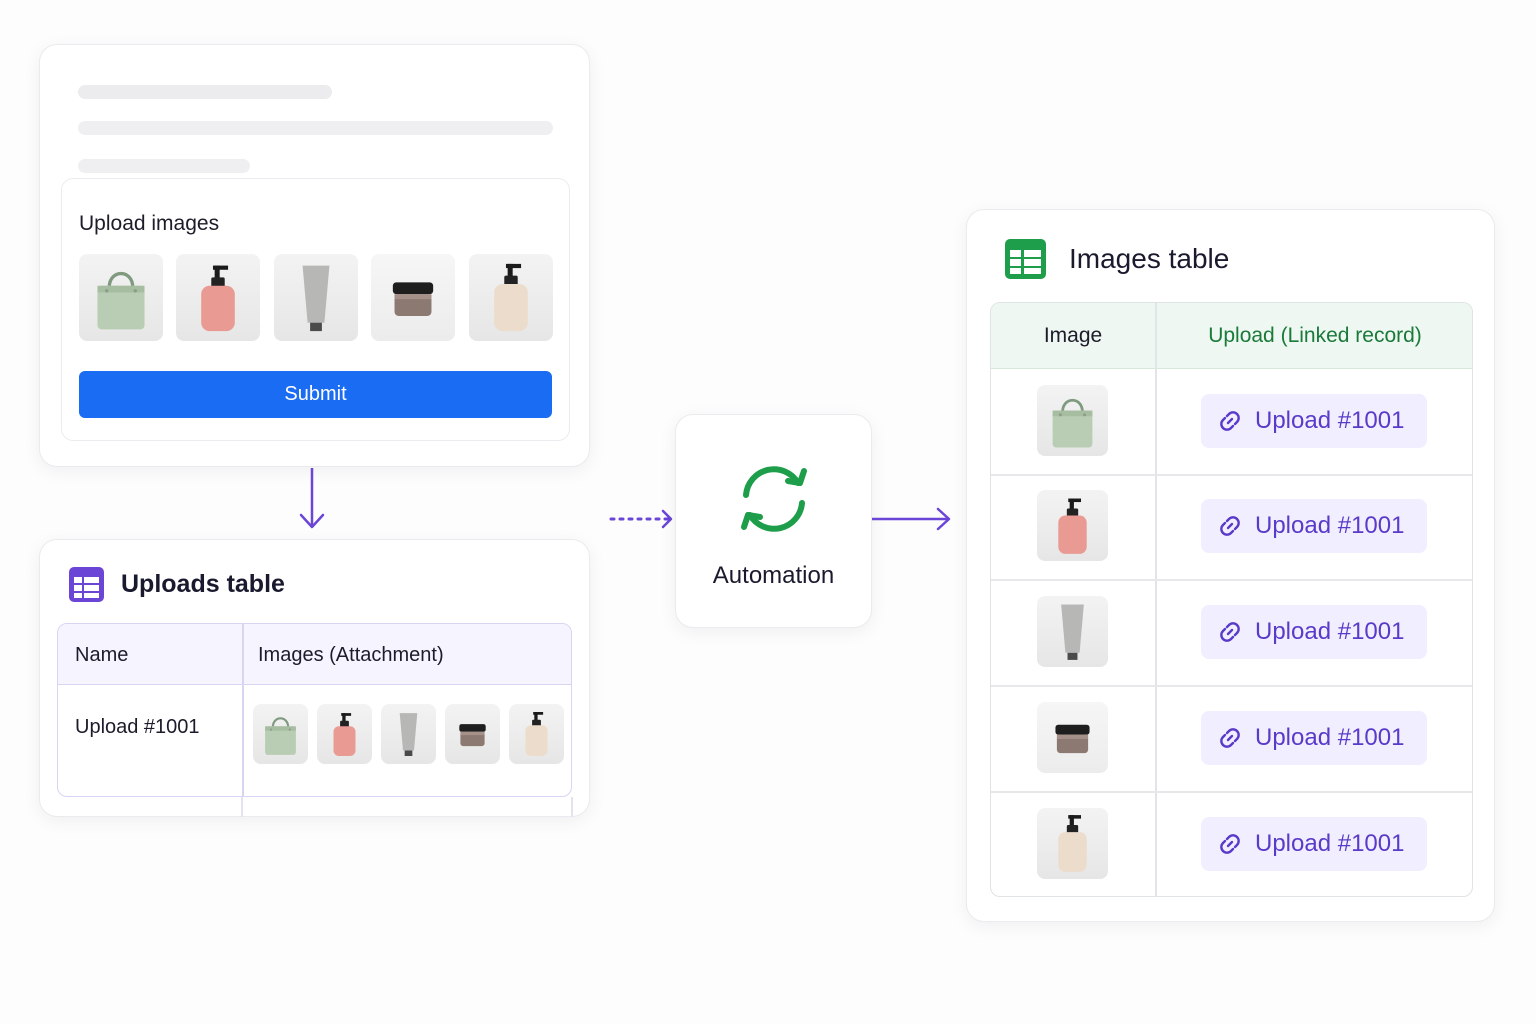 Image resolution: width=1536 pixels, height=1024 pixels. What do you see at coordinates (344, 734) in the screenshot?
I see `attachment-pink-bottle` at bounding box center [344, 734].